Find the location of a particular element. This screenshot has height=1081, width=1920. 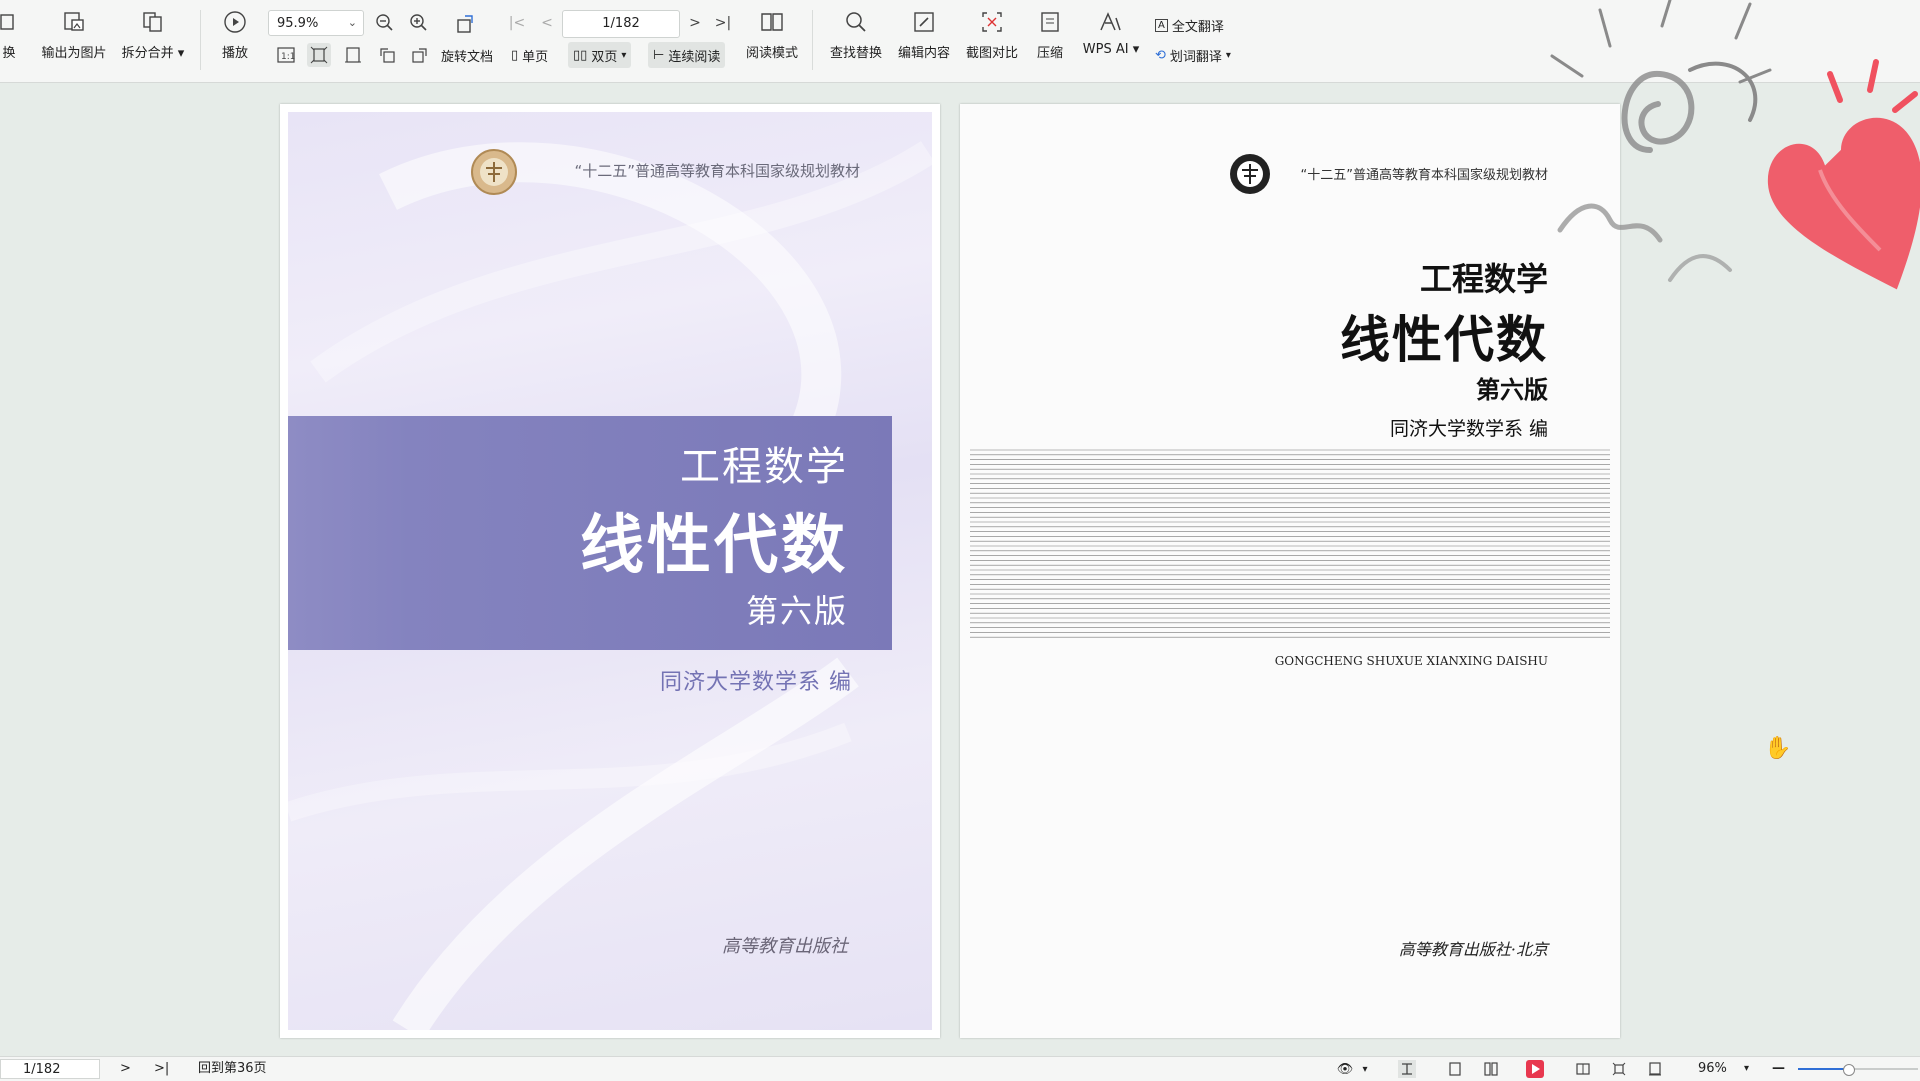

zoom-value: 95.9% is located at coordinates (298, 23).